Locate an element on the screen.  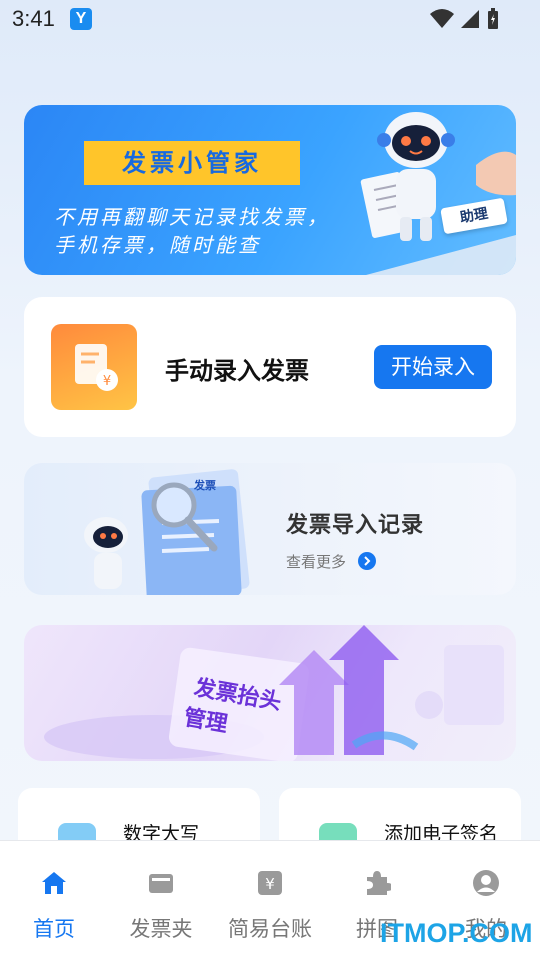
manual-entry-card: ¥ 手动录入发票 开始录入 is located at coordinates (270, 367).